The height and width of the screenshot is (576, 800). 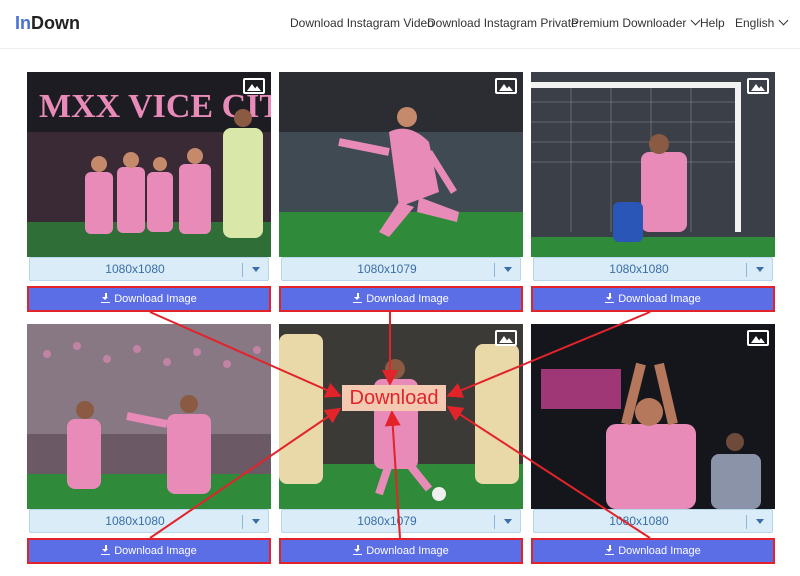 I want to click on nav-help-label: Help, so click(x=712, y=23).